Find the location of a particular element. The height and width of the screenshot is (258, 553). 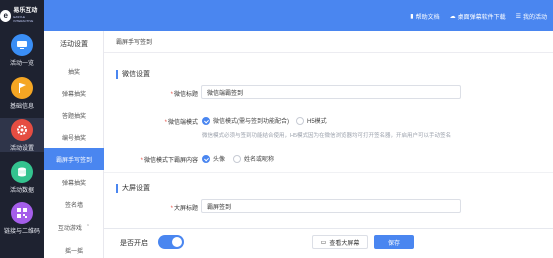

preview-screen-button: ▭ 查看大屏幕 is located at coordinates (340, 242).